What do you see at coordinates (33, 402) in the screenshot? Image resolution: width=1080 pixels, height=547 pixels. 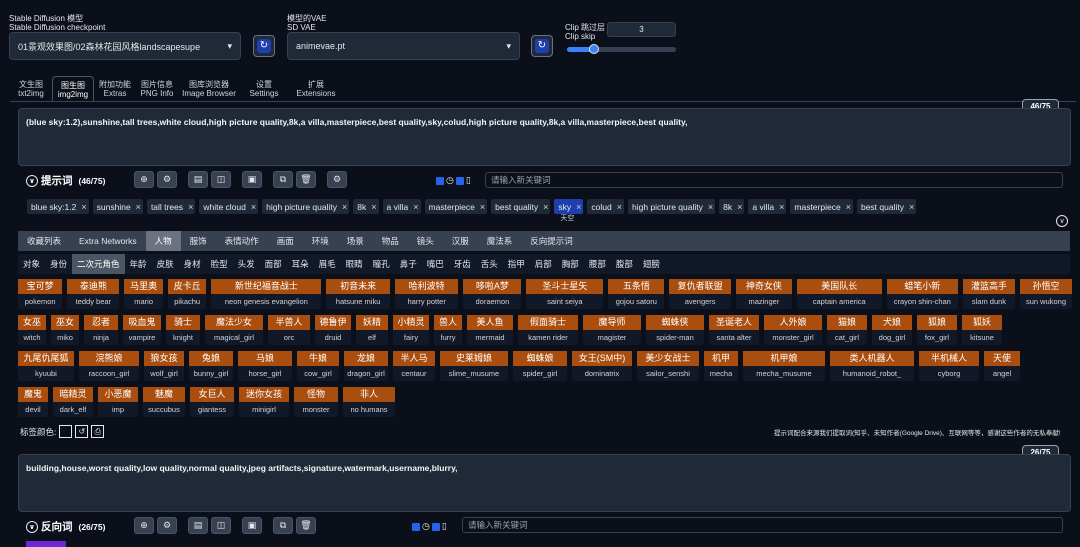 I see `character-tag: 魔鬼 devil` at bounding box center [33, 402].